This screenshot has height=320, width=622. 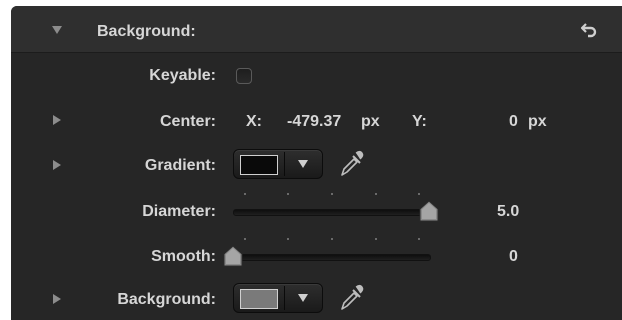 What do you see at coordinates (513, 257) in the screenshot?
I see `smooth-value: 0` at bounding box center [513, 257].